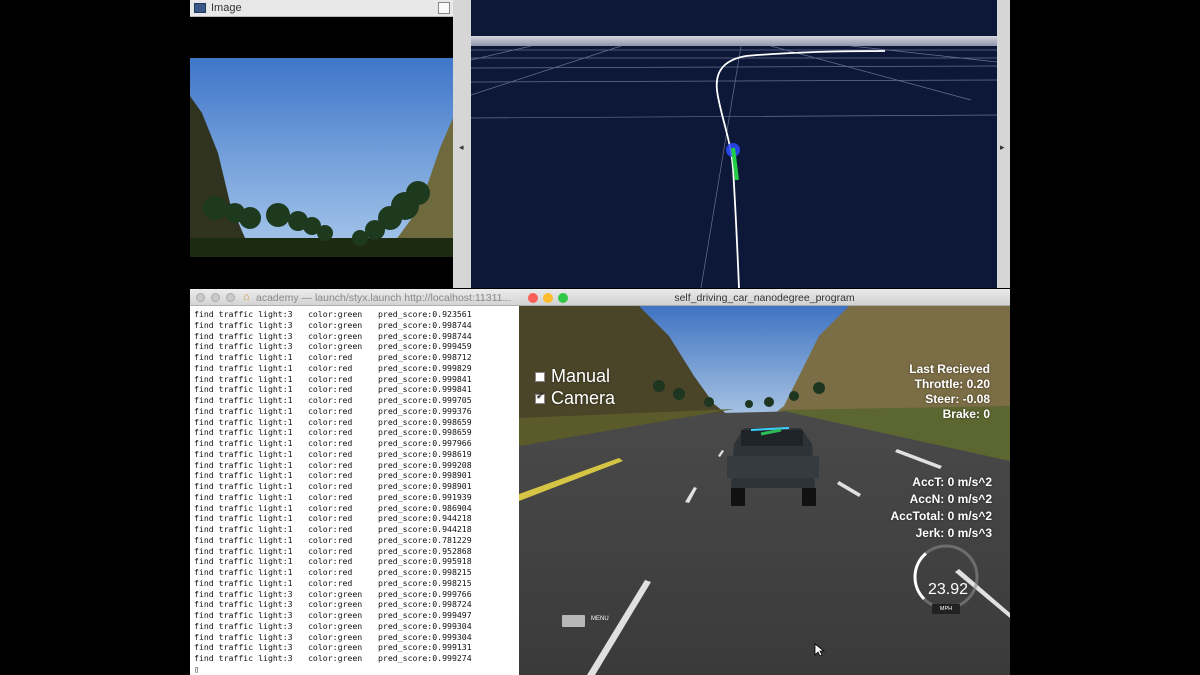 Image resolution: width=1200 pixels, height=675 pixels. Describe the element at coordinates (425, 453) in the screenshot. I see `terminal-line-score: pred_score:0.998619` at that location.